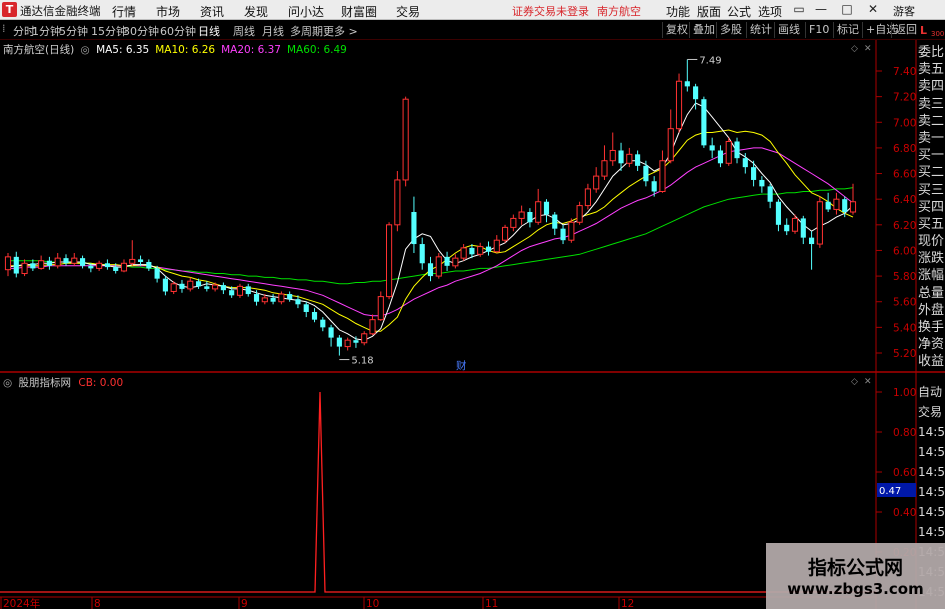  I want to click on side-label: 买三, so click(931, 190).